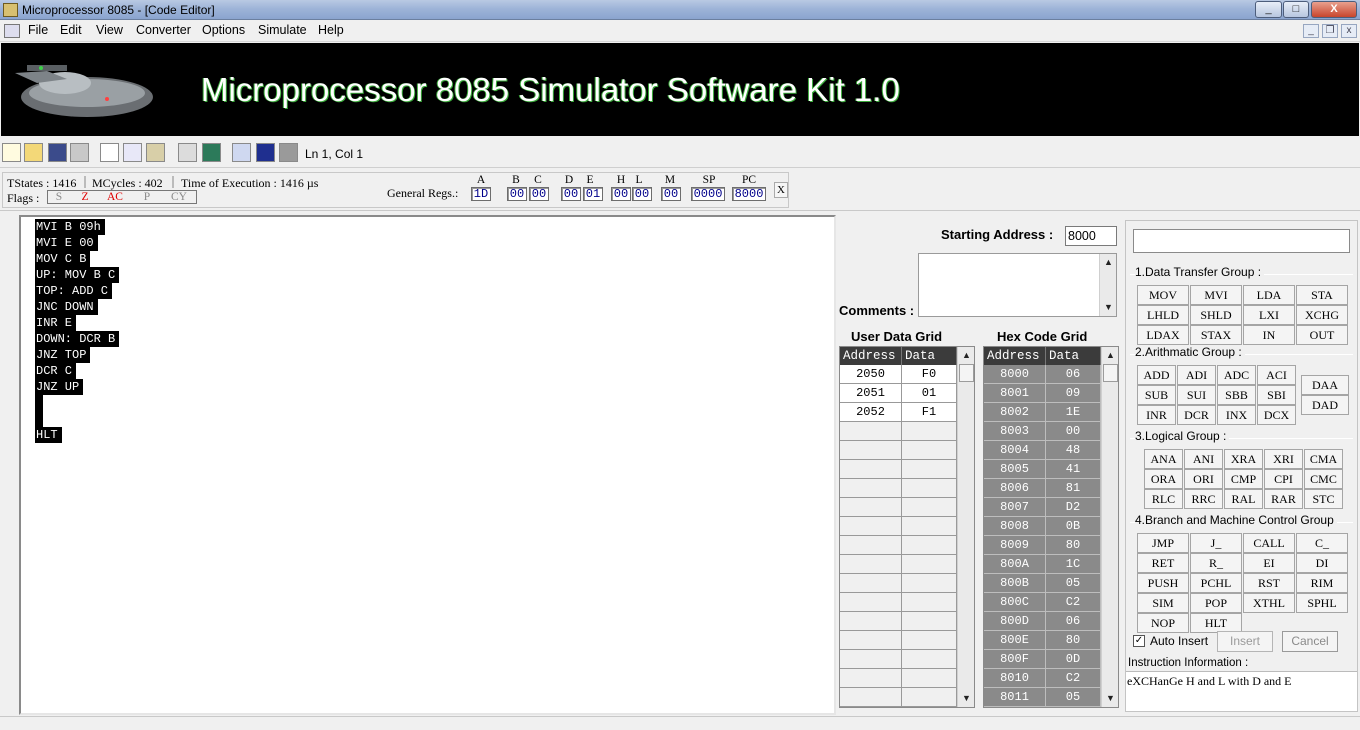  I want to click on instruction-button-cmc: CMC, so click(1323, 479).